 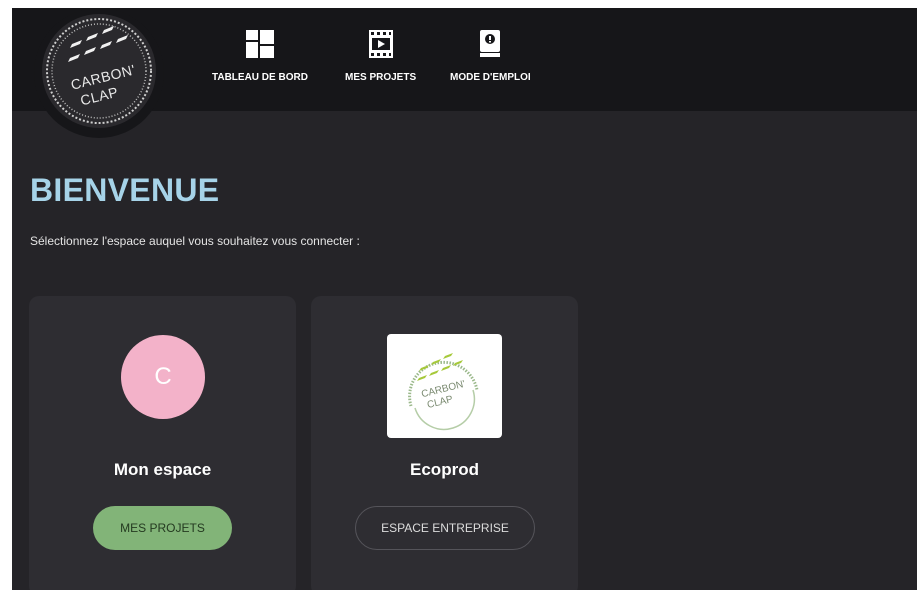 I want to click on dashboard-icon, so click(x=259, y=44).